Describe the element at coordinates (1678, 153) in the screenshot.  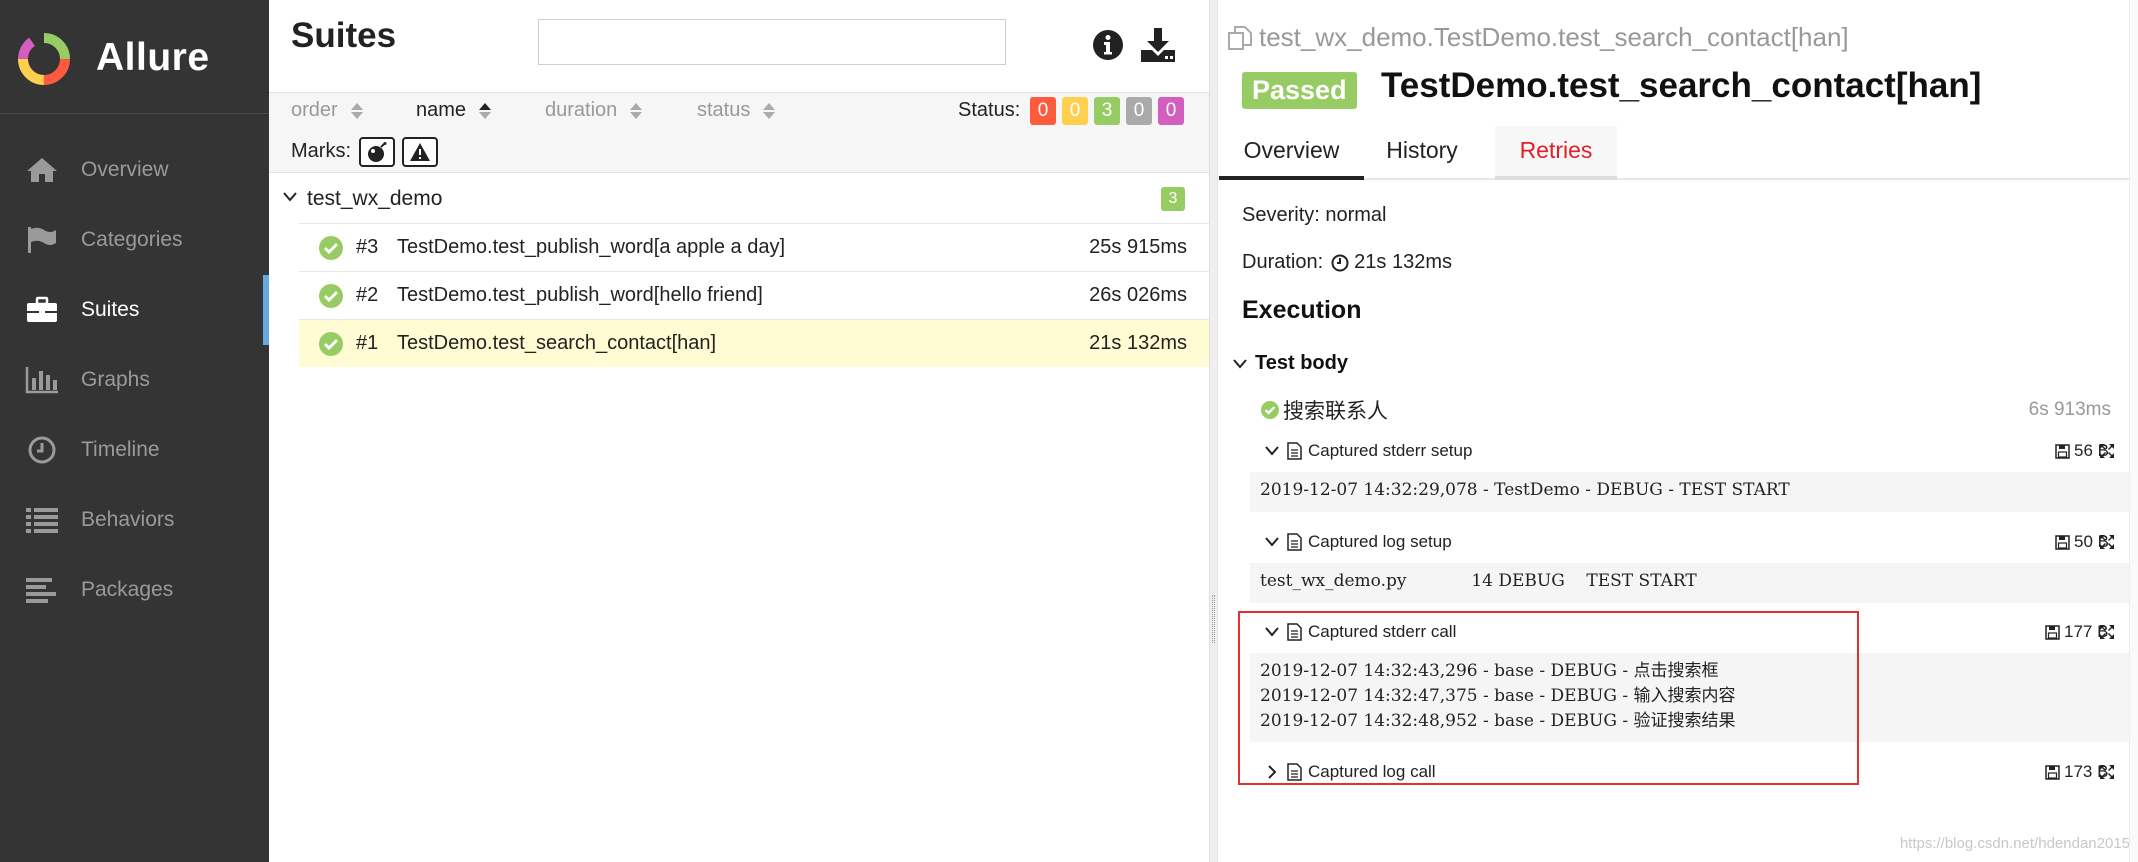
I see `detail-tabs: Overview History Retries` at that location.